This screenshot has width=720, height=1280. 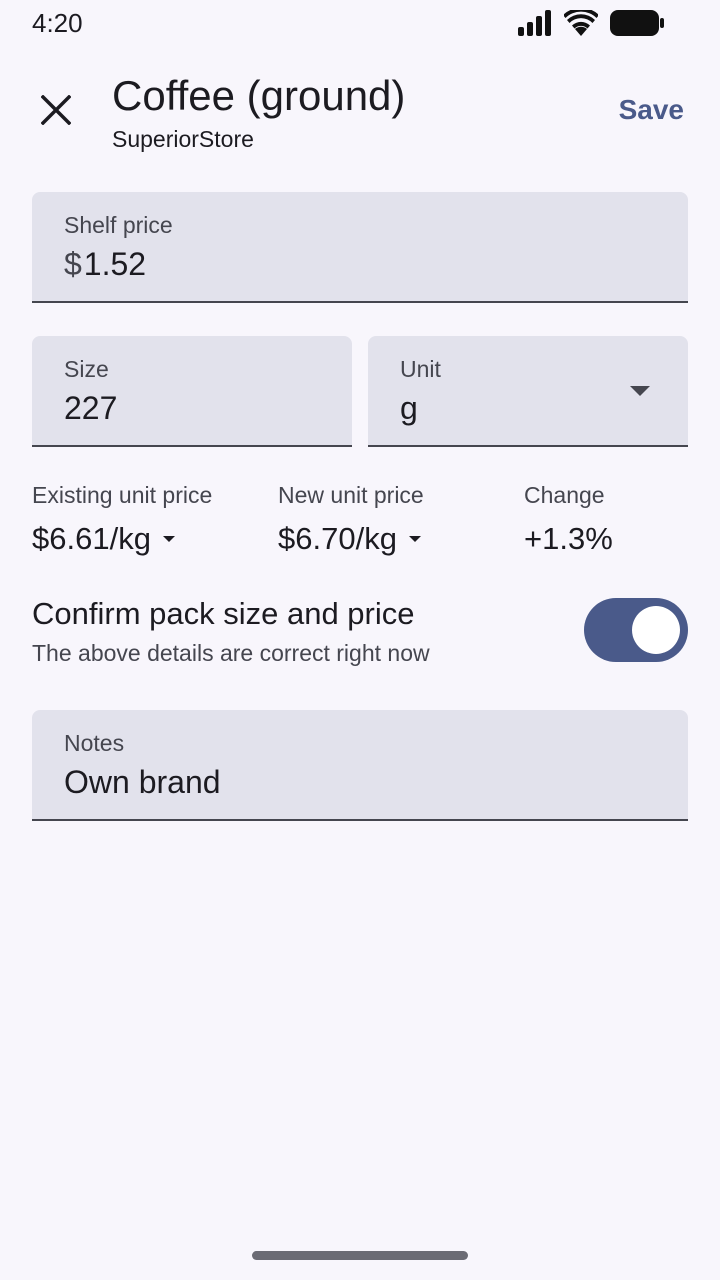 I want to click on shelf-price-label: Shelf price, so click(x=118, y=225).